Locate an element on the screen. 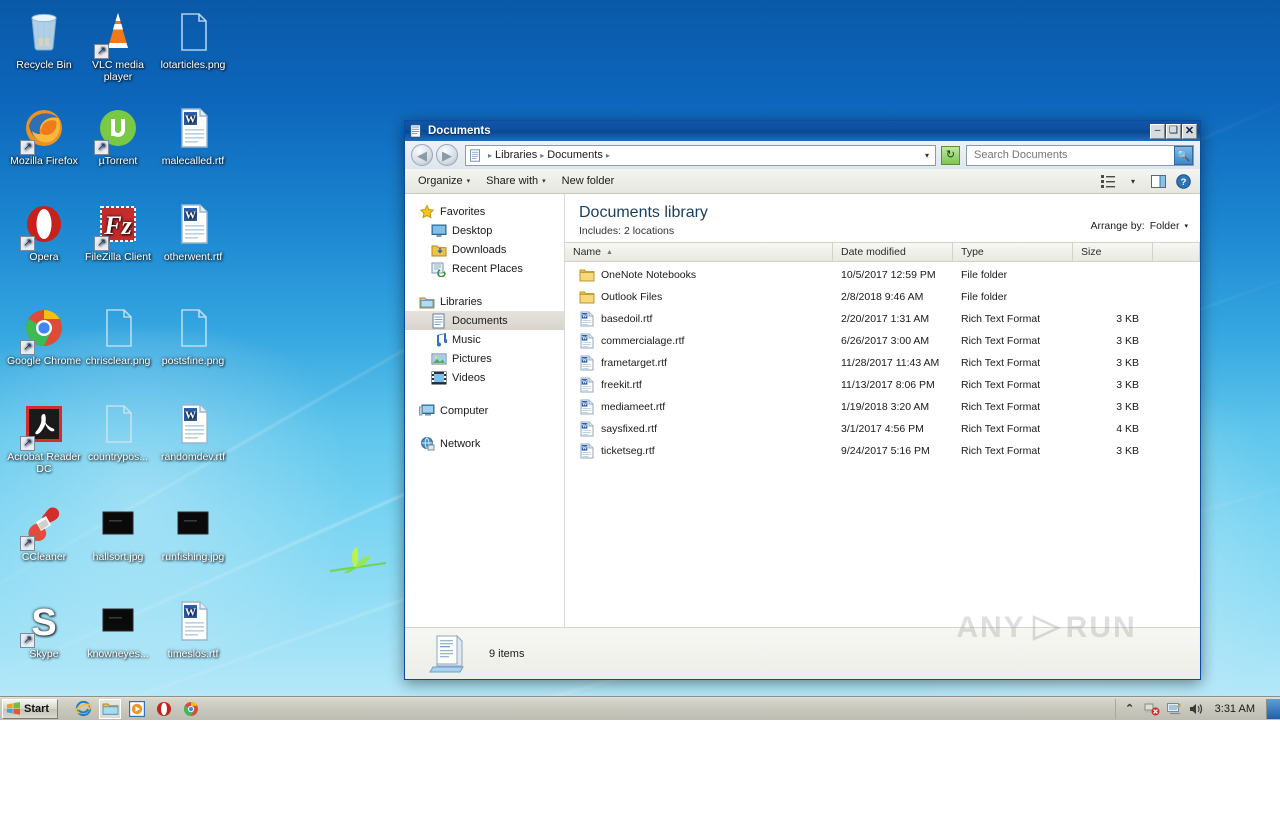  column-header-date-modified: Date modified is located at coordinates (893, 252).